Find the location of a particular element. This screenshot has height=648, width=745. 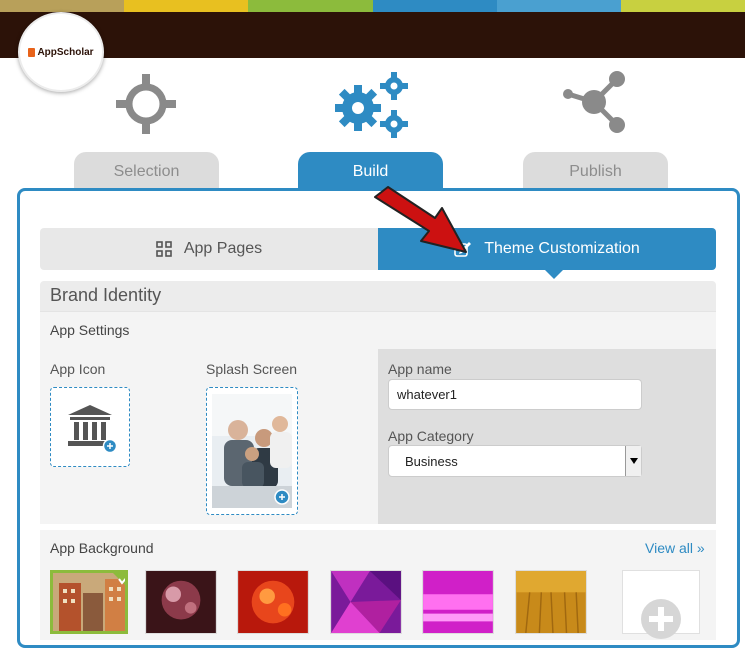

annotation-arrow-icon is located at coordinates (420, 219).